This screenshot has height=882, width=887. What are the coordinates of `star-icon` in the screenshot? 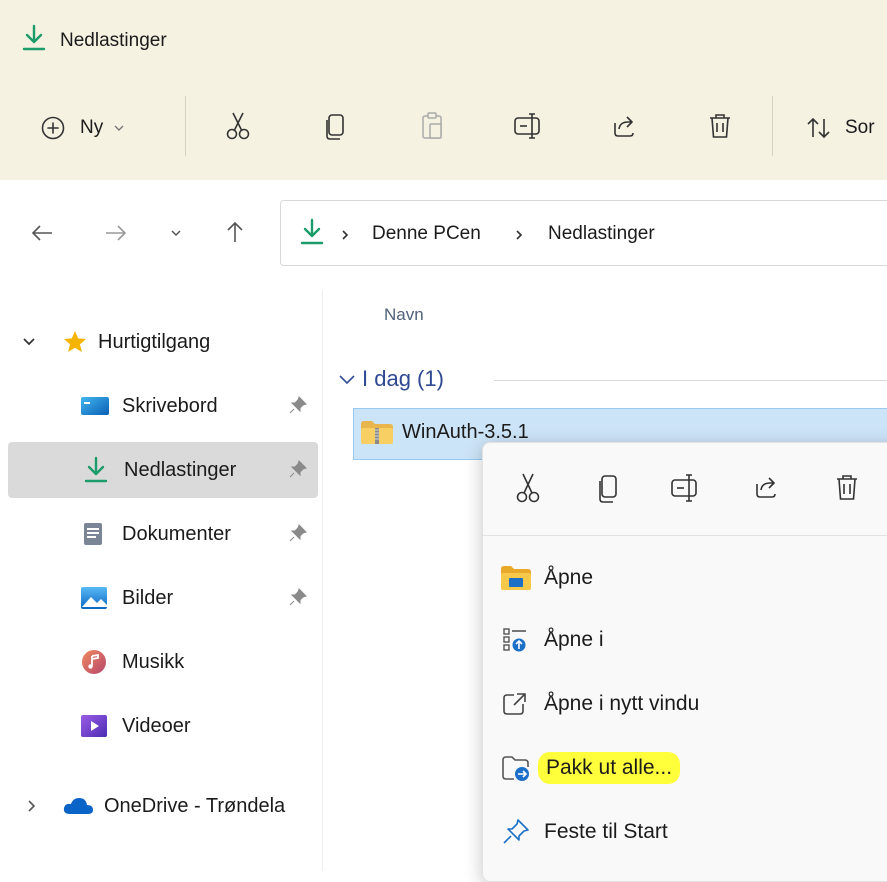 It's located at (75, 342).